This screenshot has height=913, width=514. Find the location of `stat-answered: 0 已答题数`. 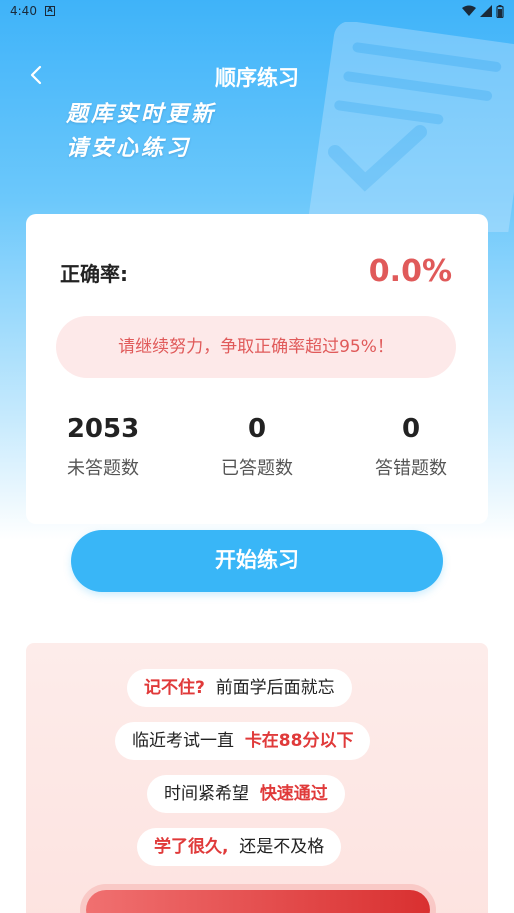

stat-answered: 0 已答题数 is located at coordinates (257, 447).